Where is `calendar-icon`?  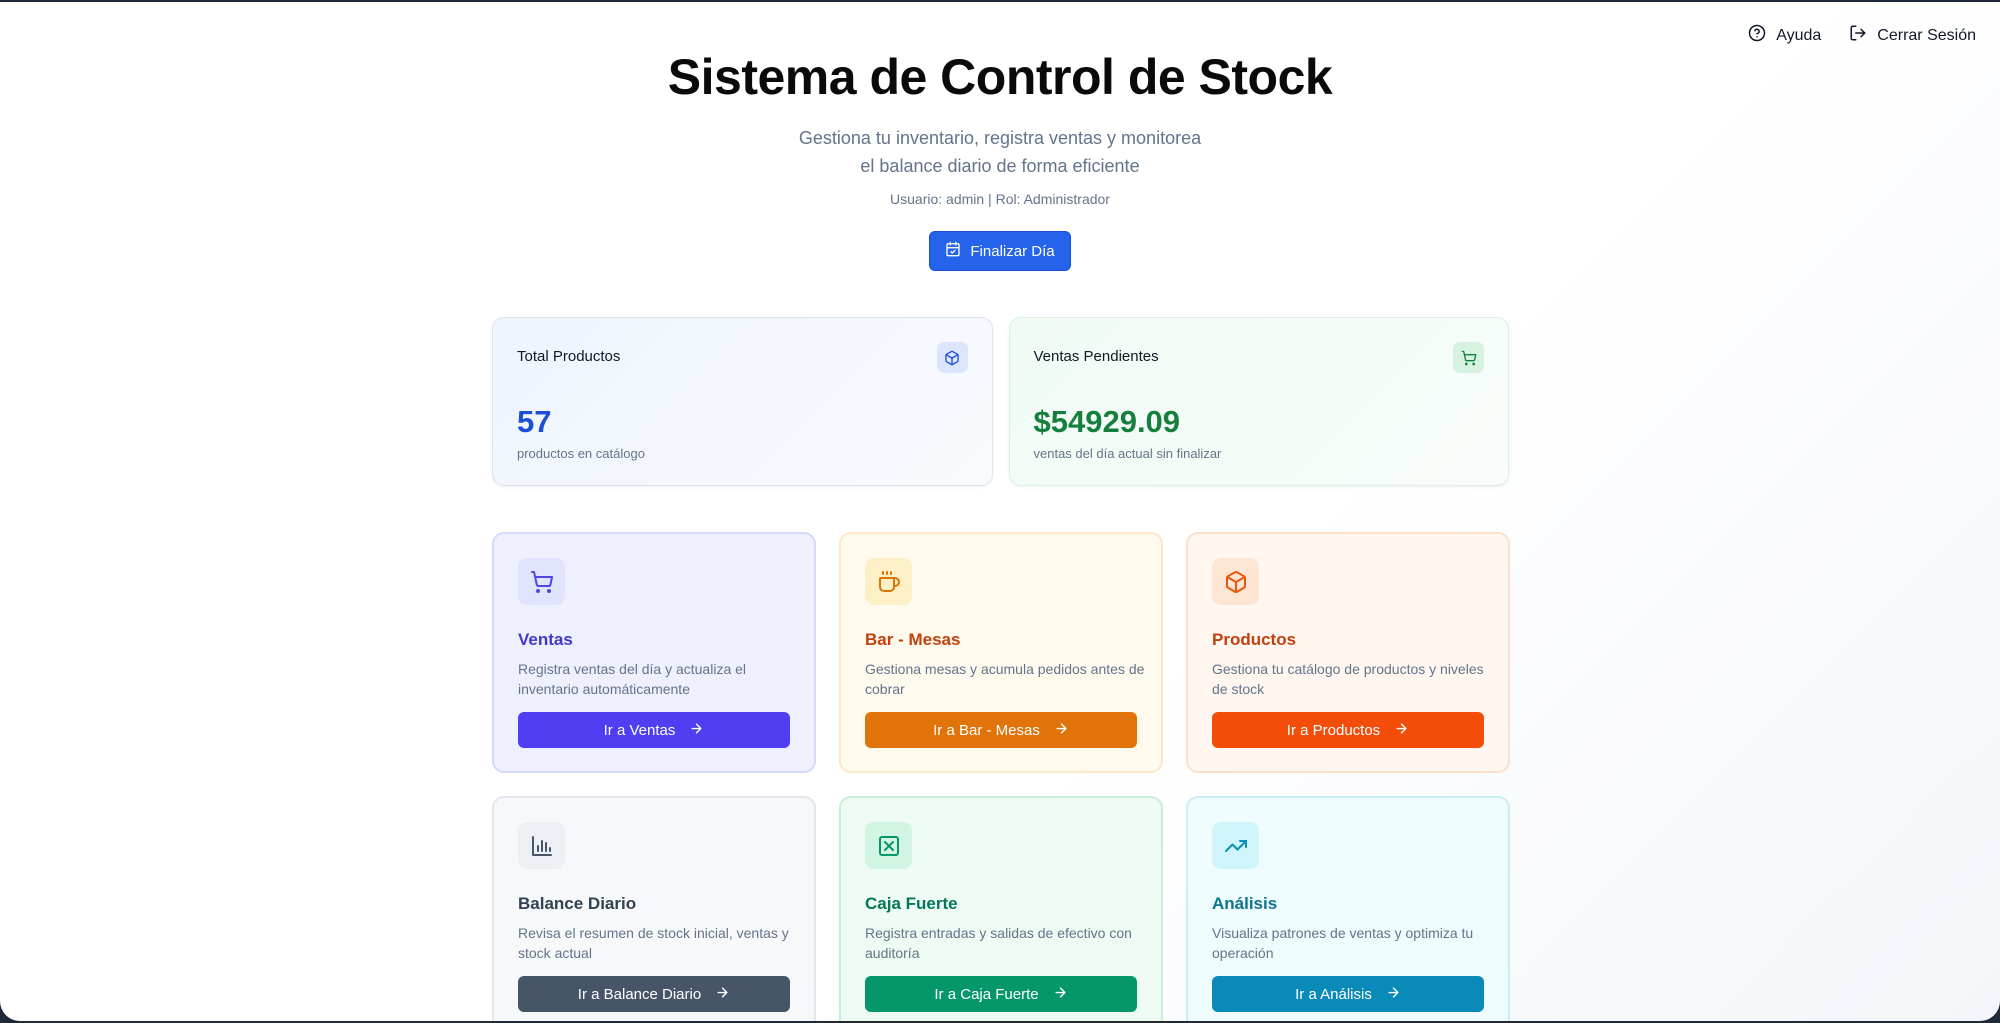 calendar-icon is located at coordinates (953, 251).